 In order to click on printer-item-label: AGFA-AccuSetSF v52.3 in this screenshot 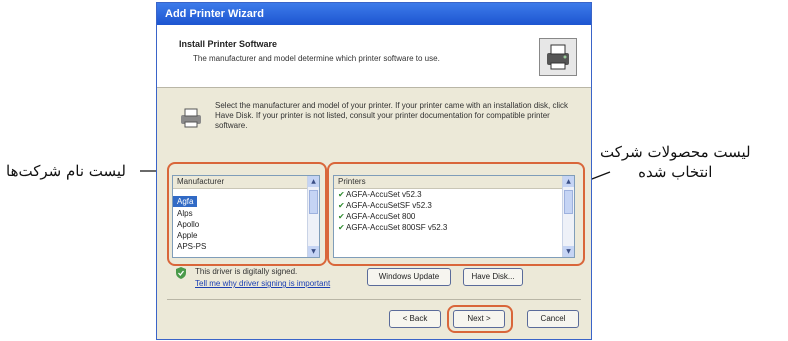, I will do `click(389, 205)`.